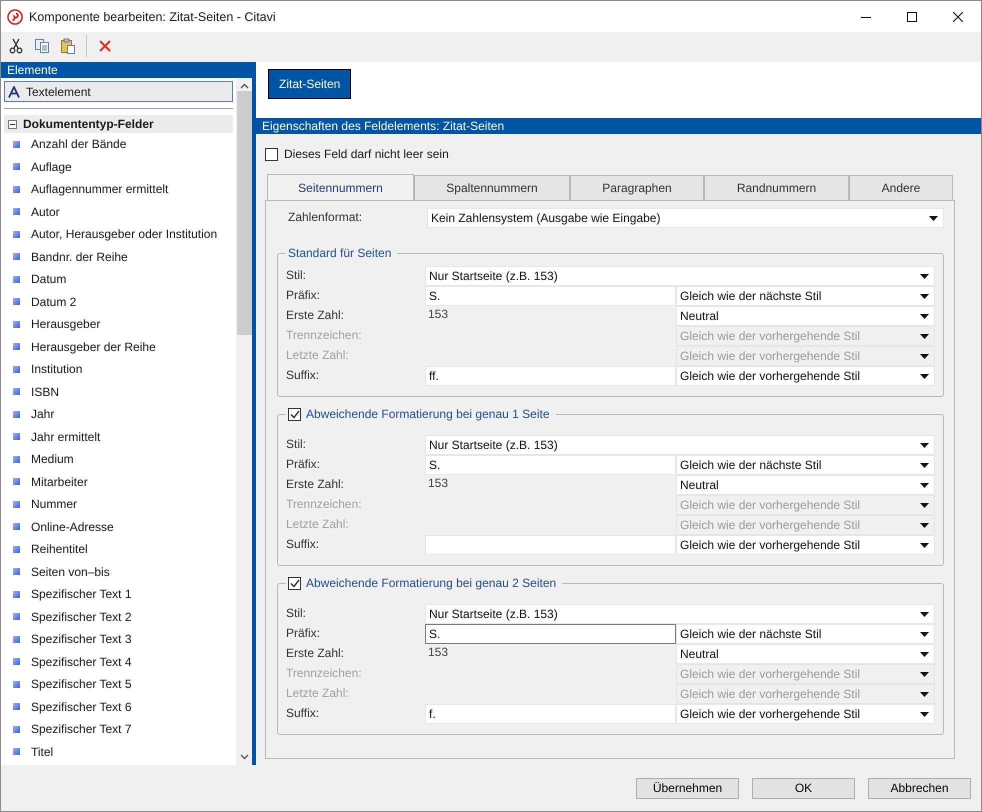  Describe the element at coordinates (550, 714) in the screenshot. I see `input-field: f.` at that location.